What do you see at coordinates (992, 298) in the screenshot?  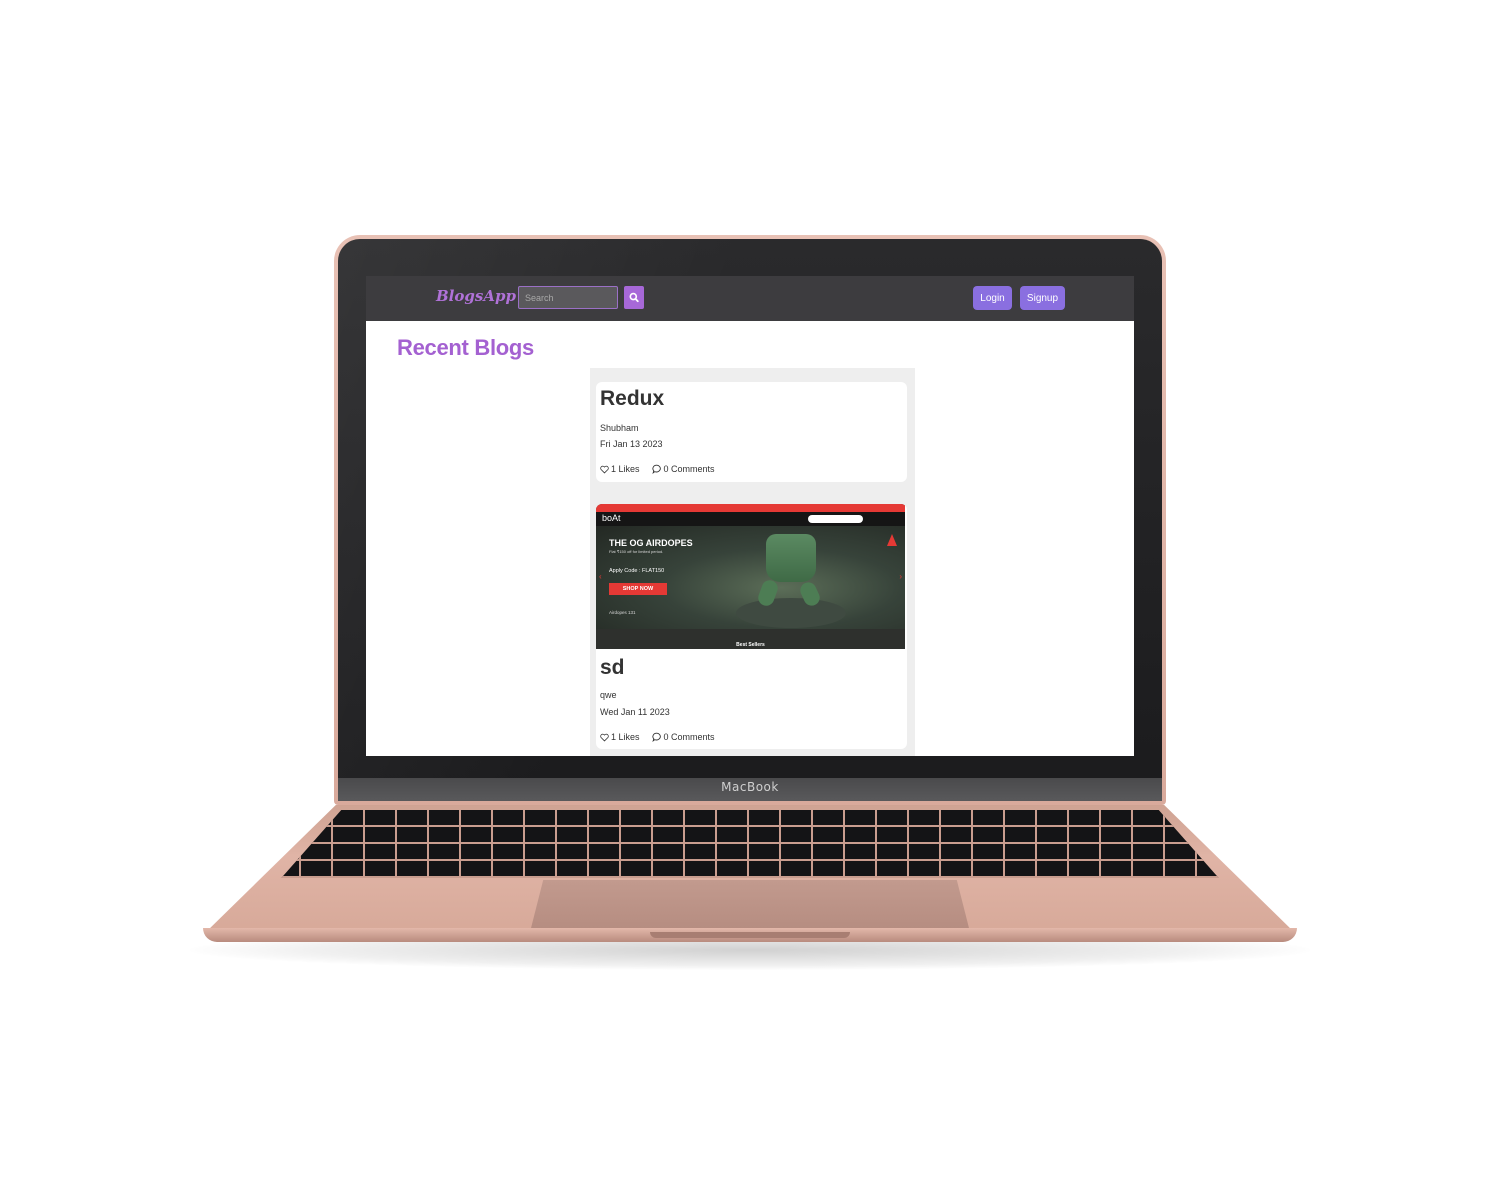 I see `login-button: Login` at bounding box center [992, 298].